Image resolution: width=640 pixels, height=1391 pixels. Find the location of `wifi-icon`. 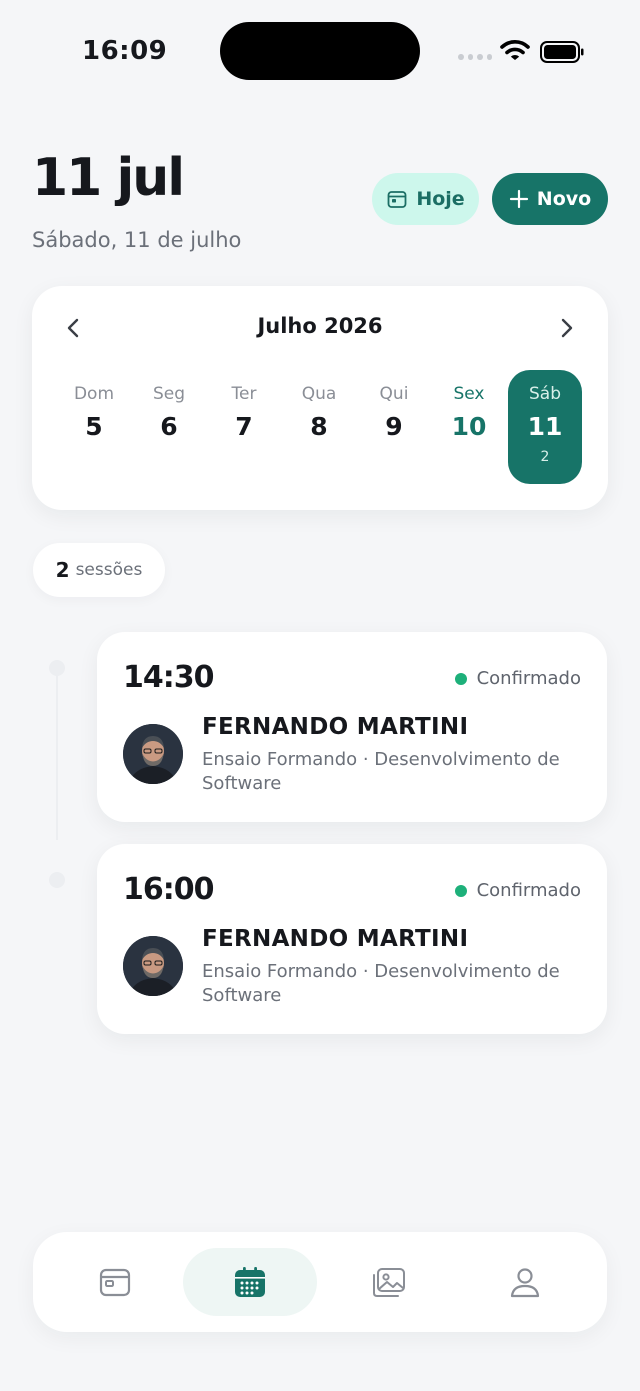

wifi-icon is located at coordinates (515, 50).